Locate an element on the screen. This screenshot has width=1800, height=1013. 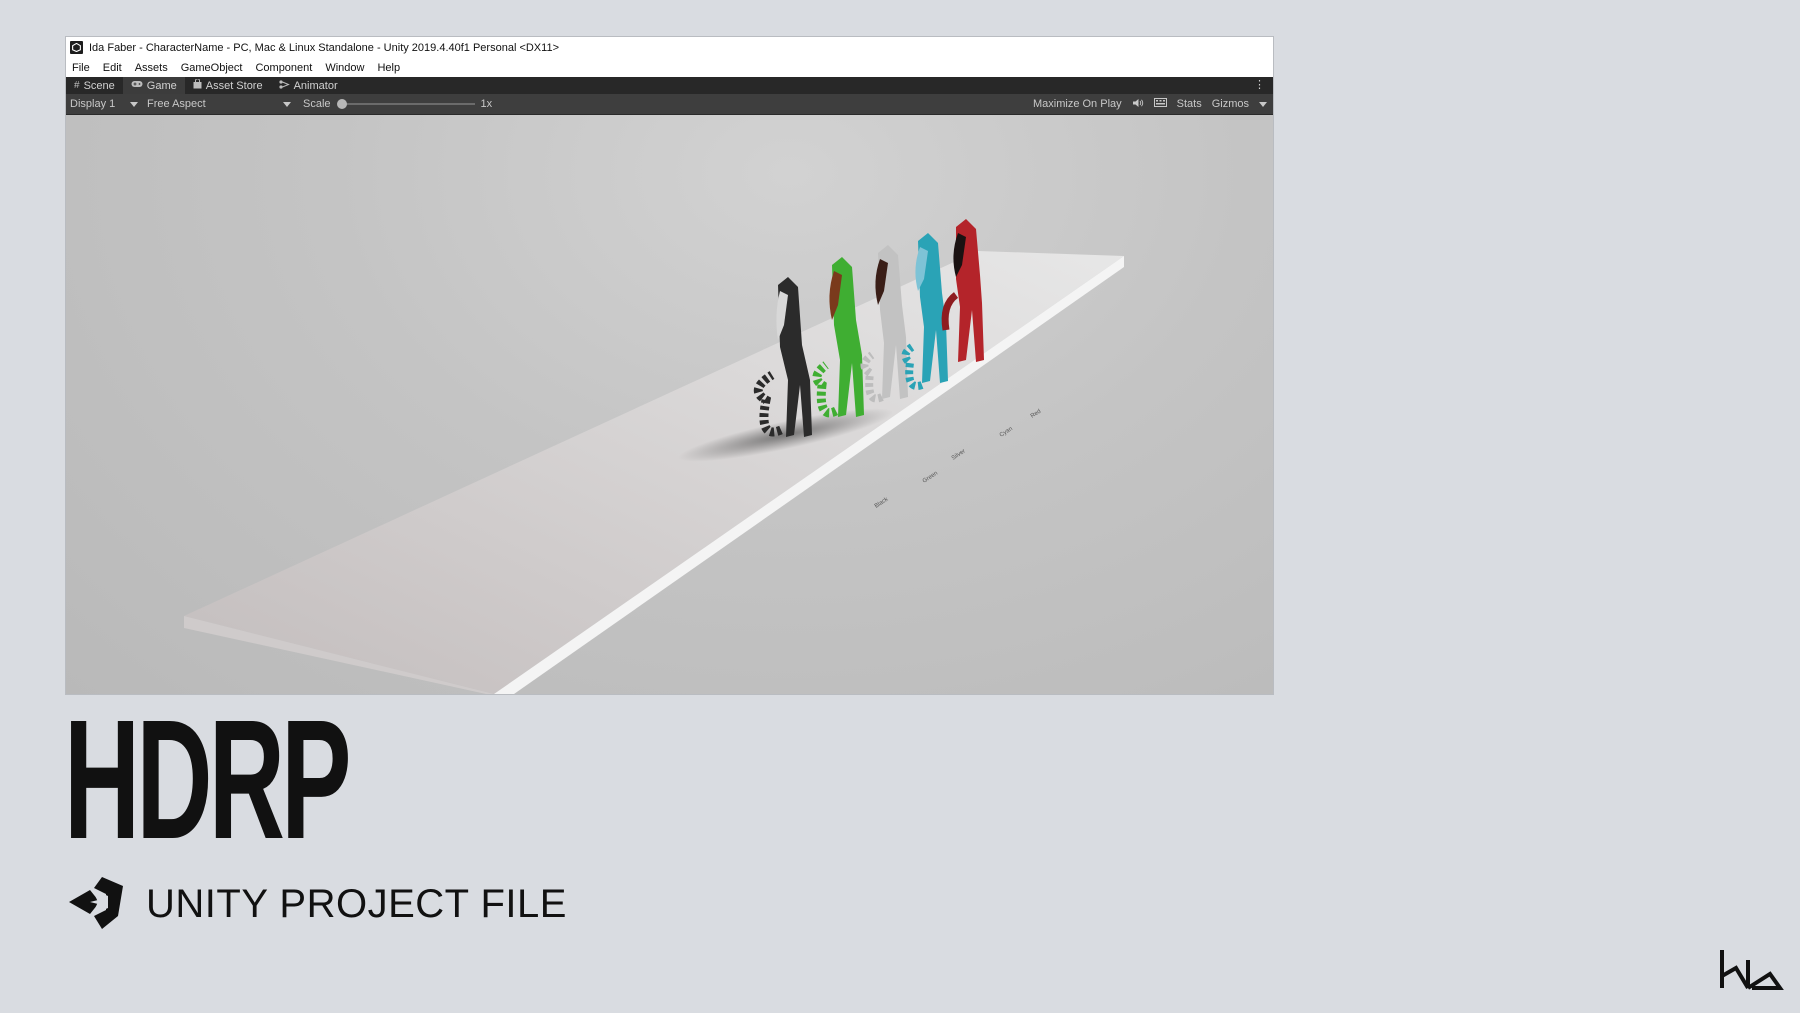
label-green: Green is located at coordinates (930, 478).